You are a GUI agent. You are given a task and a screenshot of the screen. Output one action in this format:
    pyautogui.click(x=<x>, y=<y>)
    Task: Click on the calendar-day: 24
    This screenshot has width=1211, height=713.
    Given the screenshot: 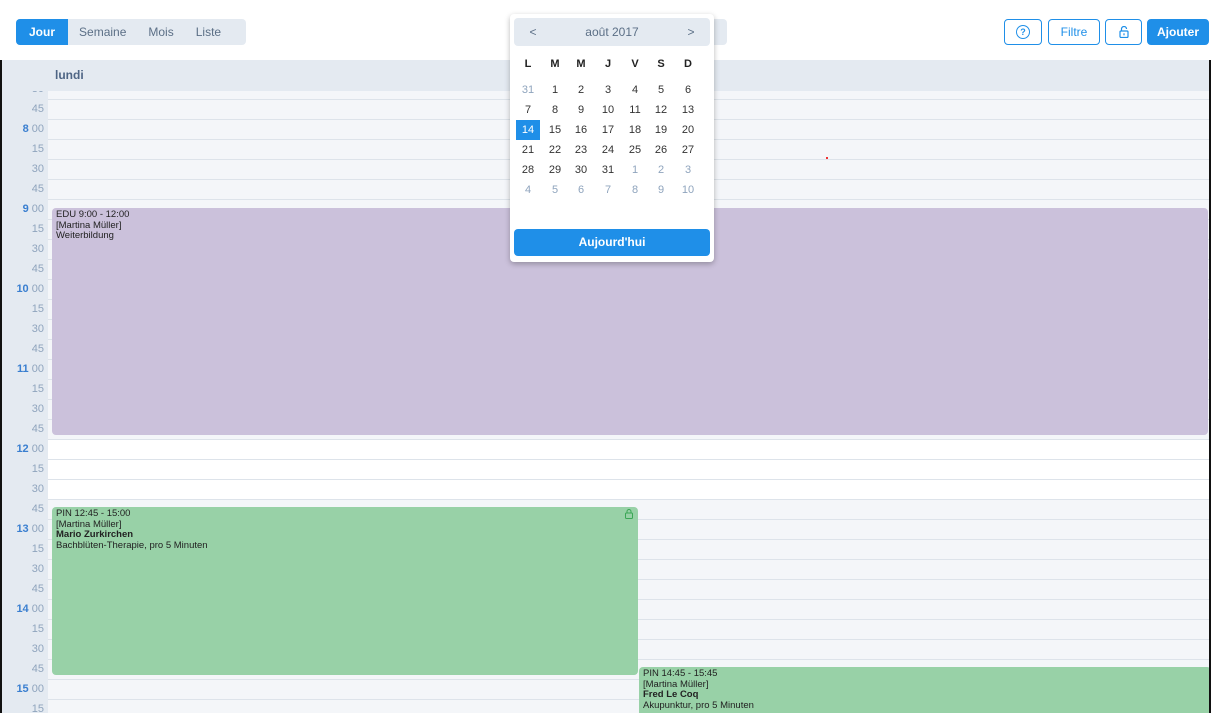 What is the action you would take?
    pyautogui.click(x=608, y=150)
    